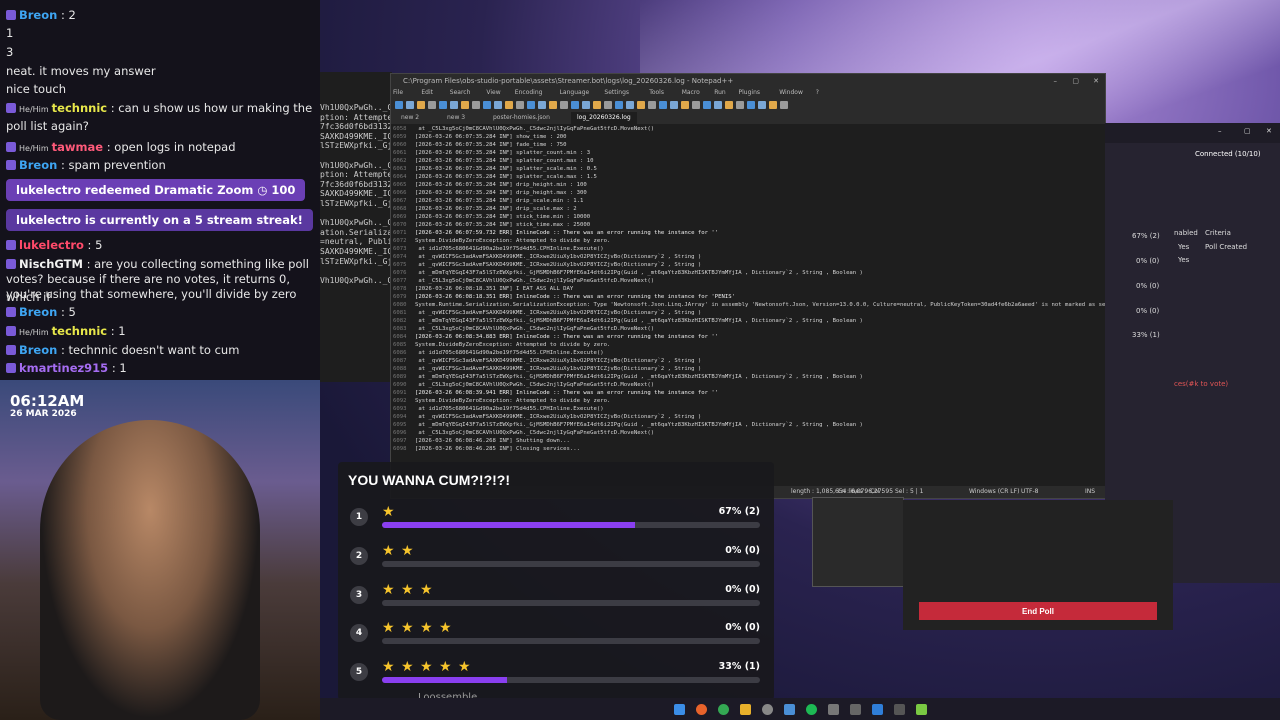  What do you see at coordinates (521, 118) in the screenshot?
I see `tab-3: poster-homies.json` at bounding box center [521, 118].